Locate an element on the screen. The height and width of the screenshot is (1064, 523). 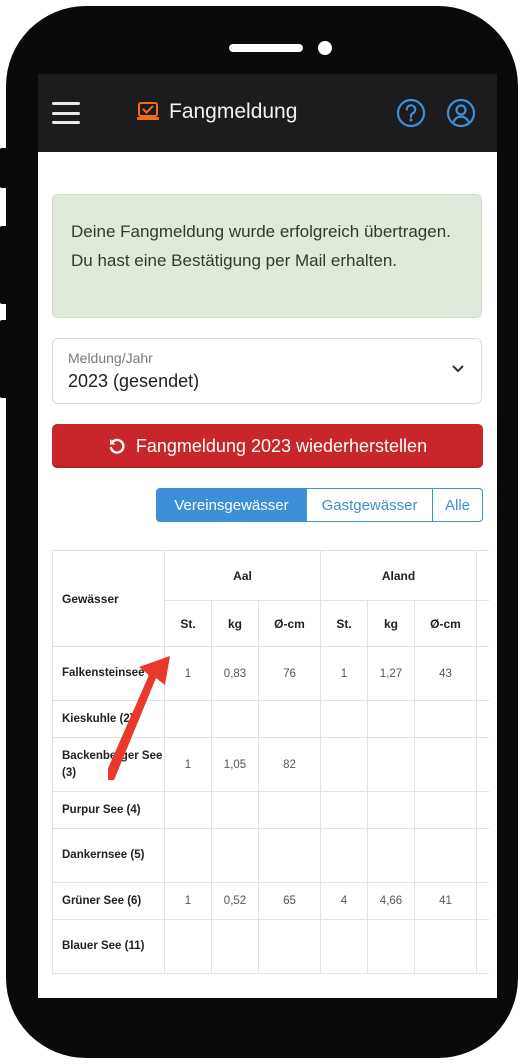
table-row: Grüner See (6) 1 0,52 65 4 4,66 41 is located at coordinates (270, 901).